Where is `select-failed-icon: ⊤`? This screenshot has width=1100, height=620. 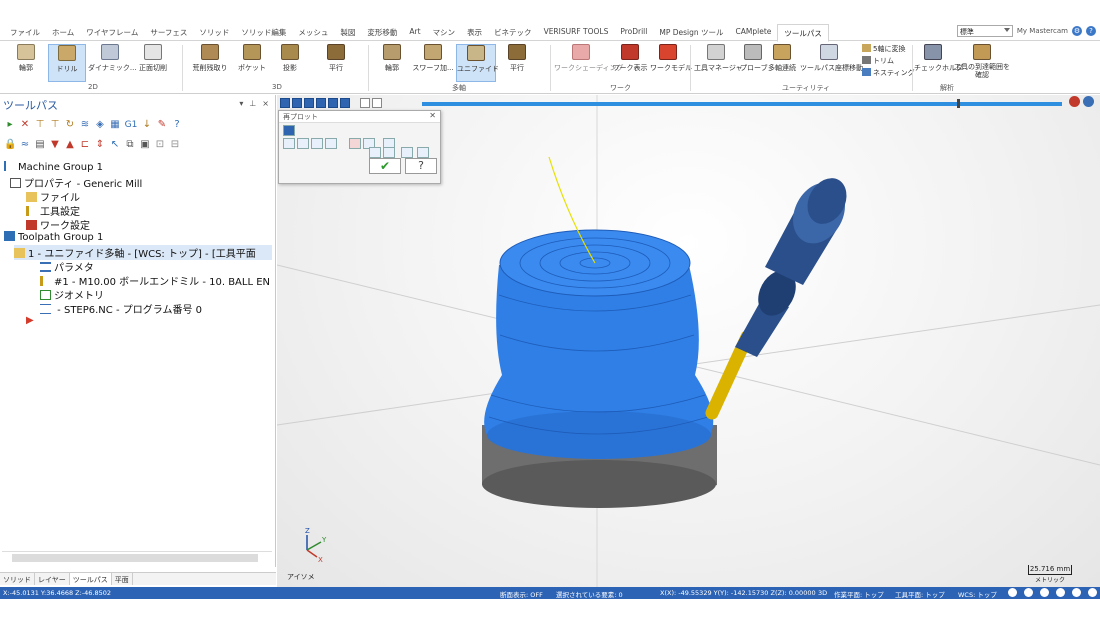
select-failed-icon: ⊤ is located at coordinates (55, 125).